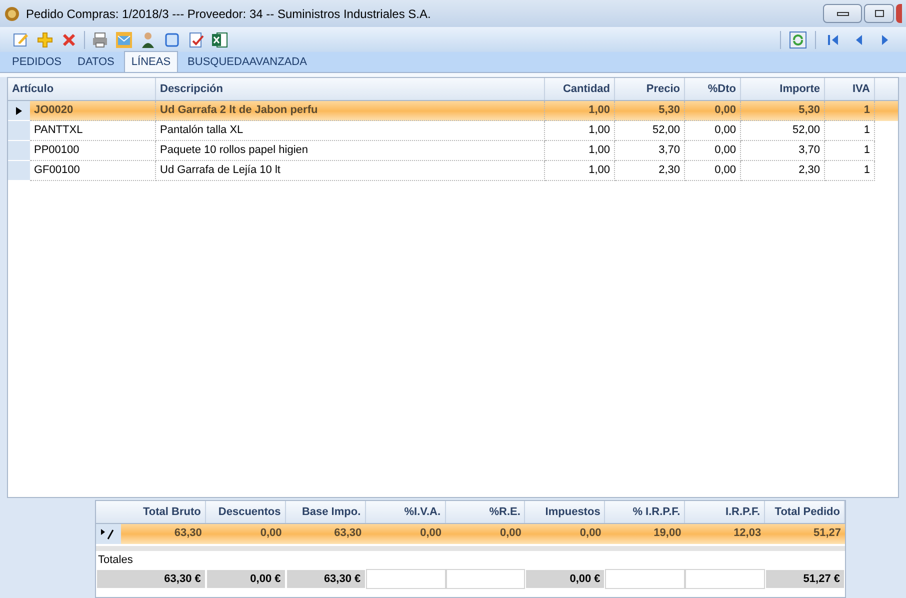  Describe the element at coordinates (453, 111) in the screenshot. I see `table-row: JO0020 Ud Garrafa 2 lt de Jabon perfu 1,00 5,30 0,00 5,30 1` at that location.